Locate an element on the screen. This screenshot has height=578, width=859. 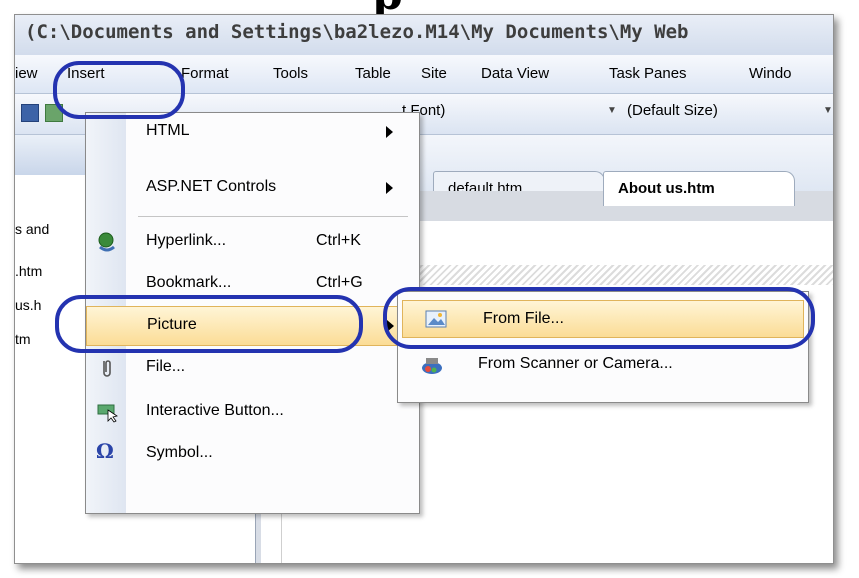
menu-item-label: HTML is located at coordinates (168, 130).